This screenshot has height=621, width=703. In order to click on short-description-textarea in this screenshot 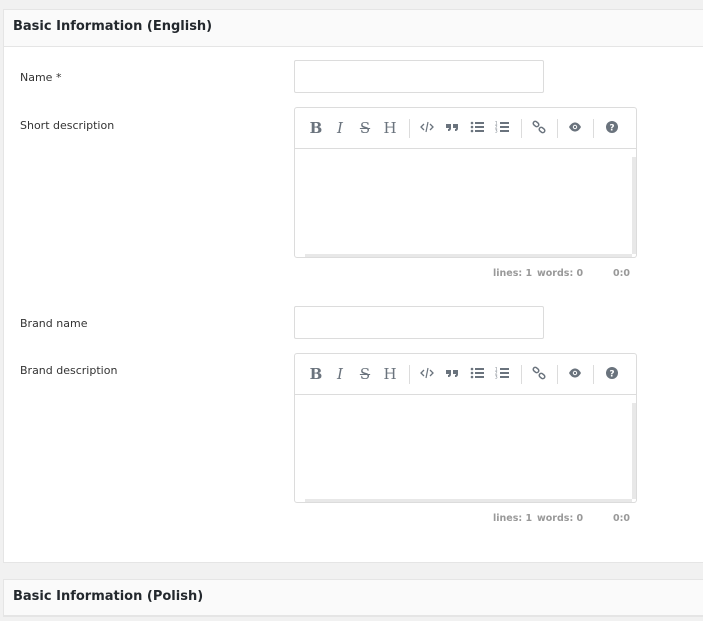, I will do `click(465, 203)`.